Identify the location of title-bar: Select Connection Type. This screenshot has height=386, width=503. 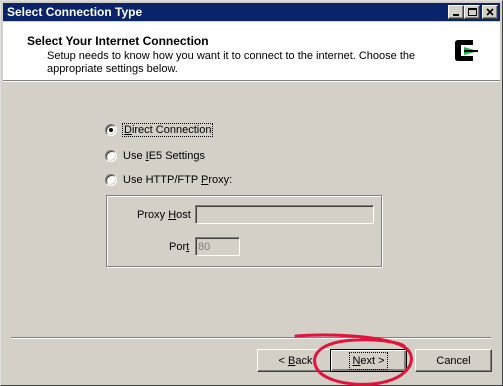
(251, 12).